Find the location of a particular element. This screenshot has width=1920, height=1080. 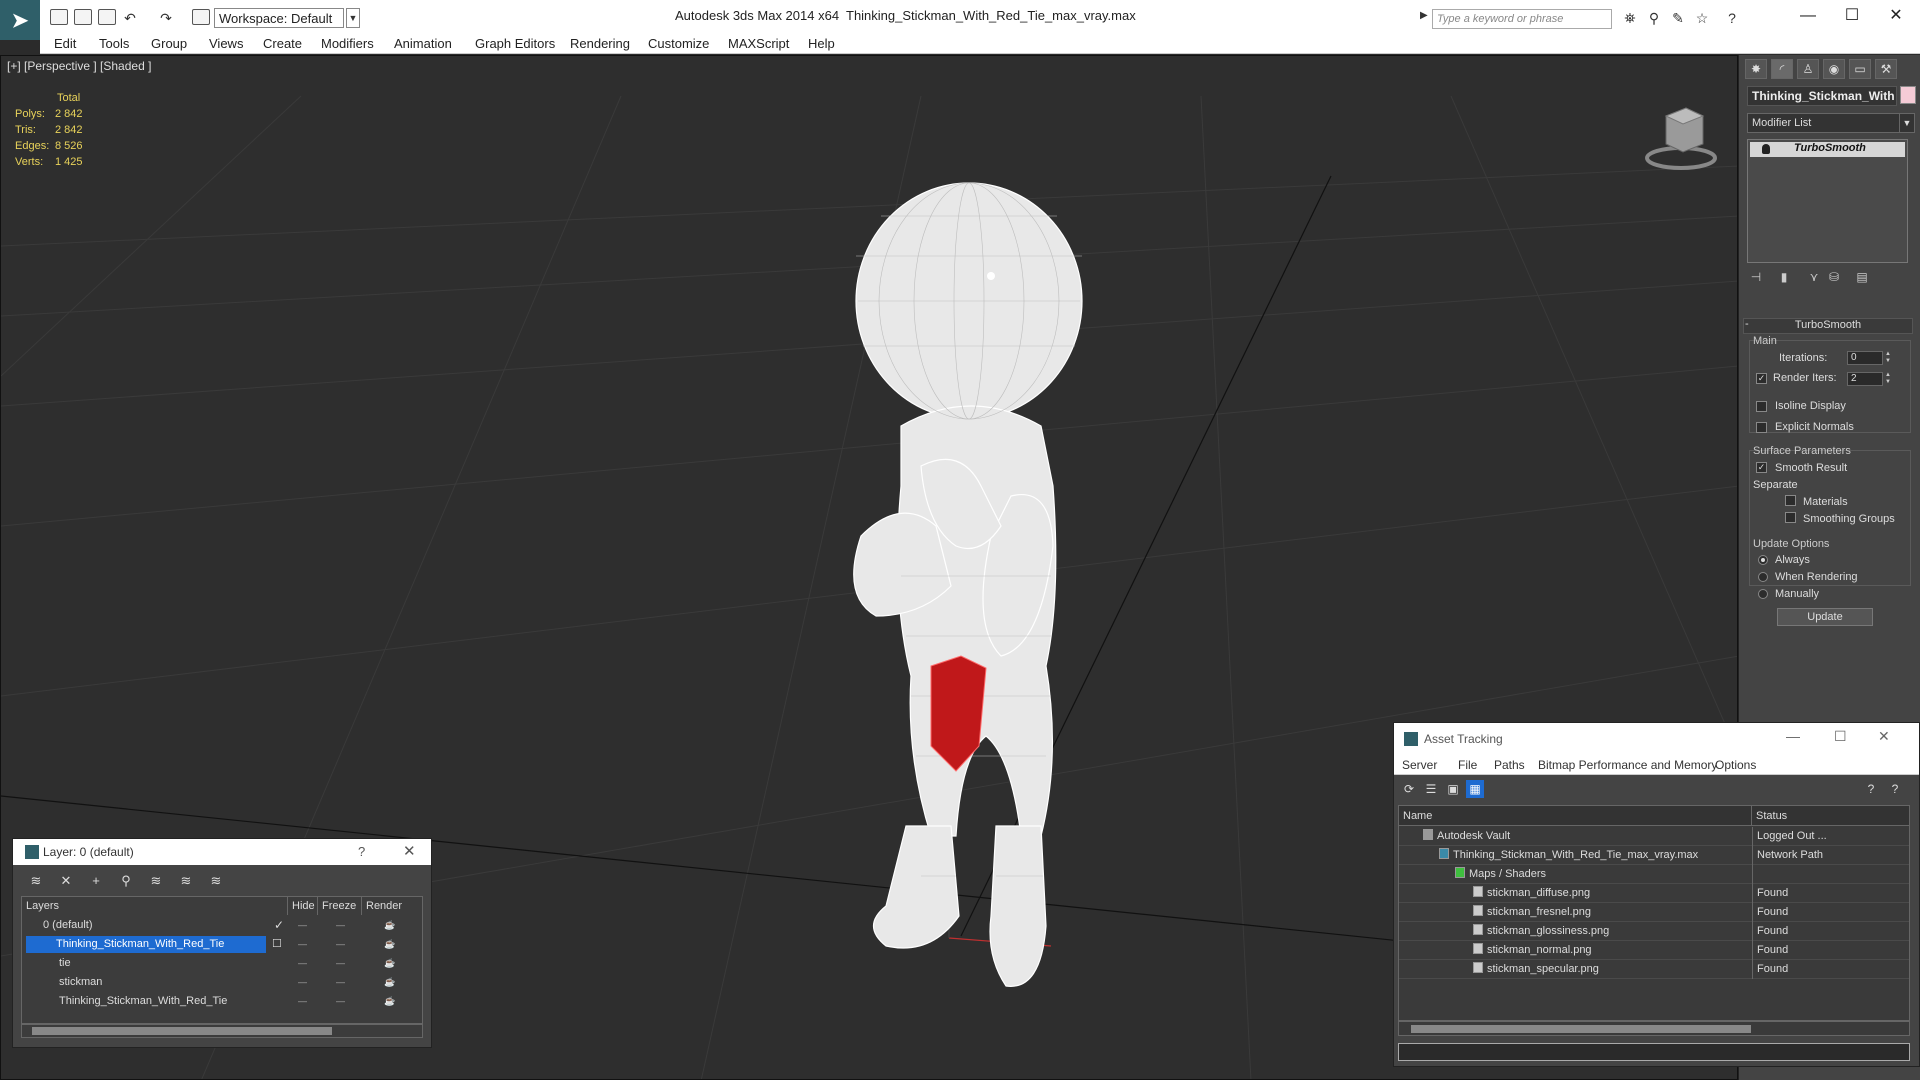

smoothing-groups-checkbox is located at coordinates (1790, 517).